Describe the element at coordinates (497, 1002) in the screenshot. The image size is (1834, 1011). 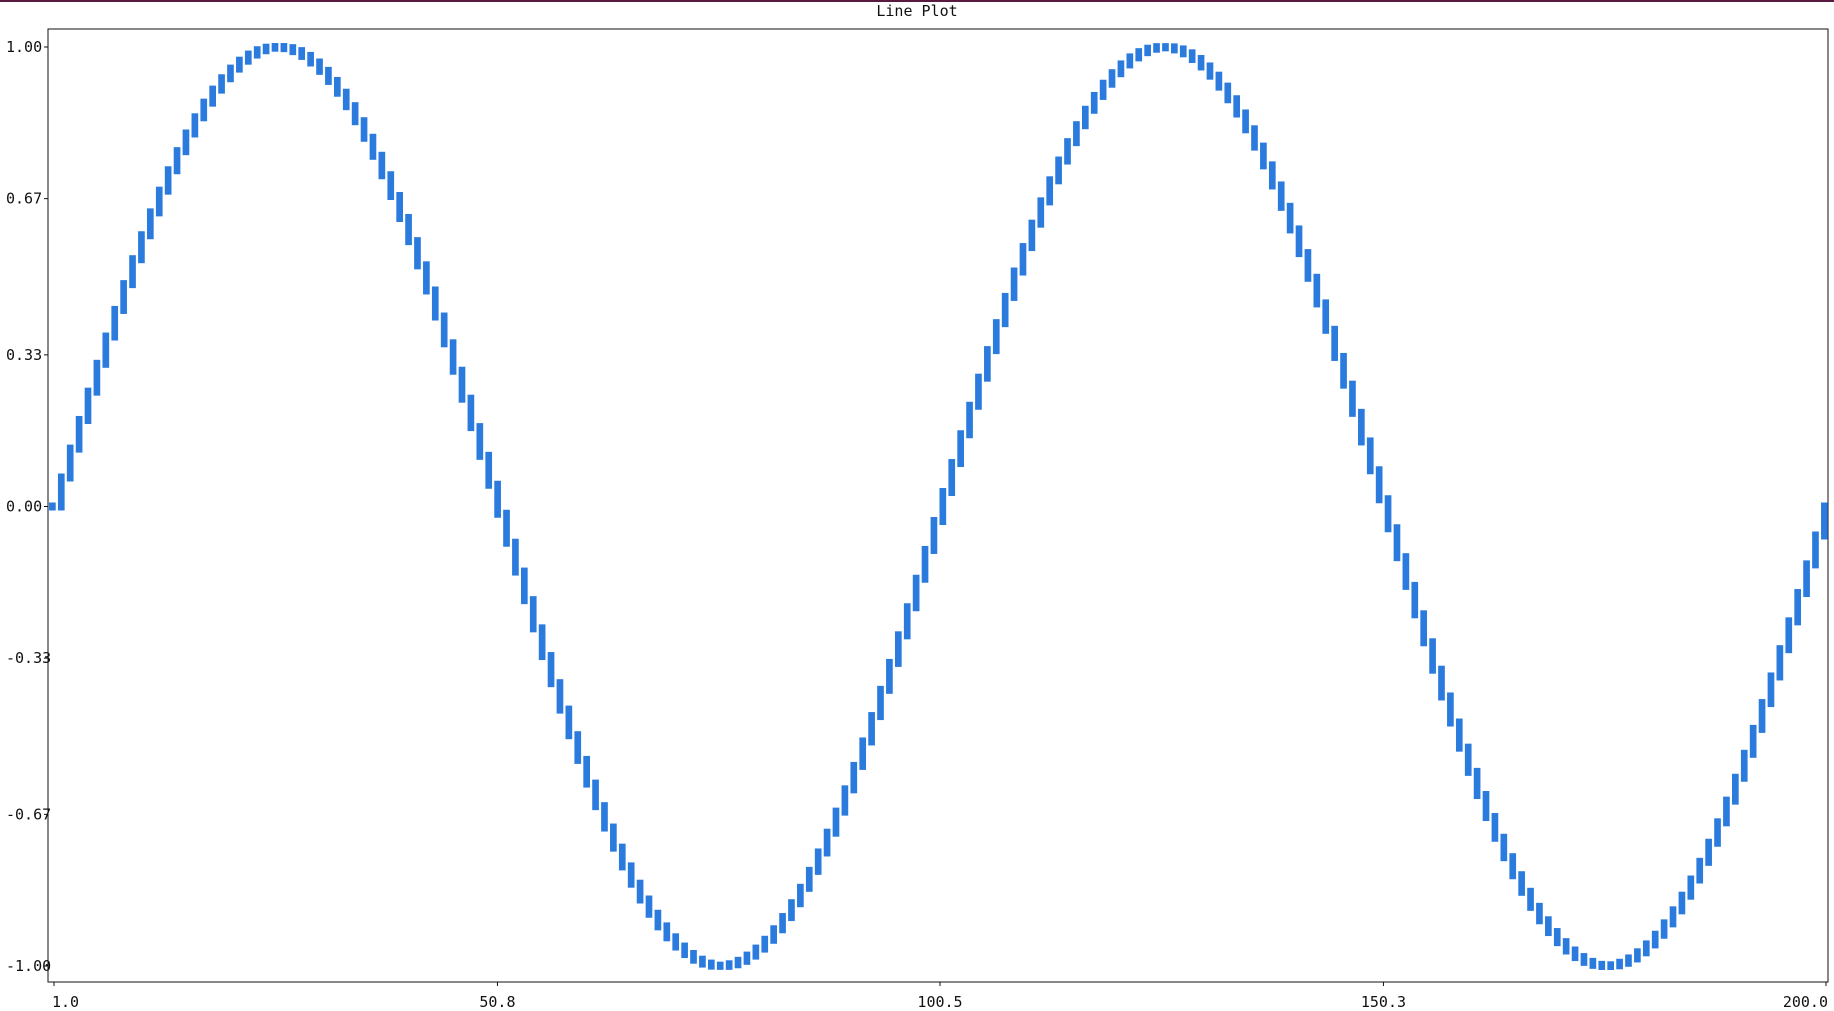
I see `x-tick-label: 50.8` at that location.